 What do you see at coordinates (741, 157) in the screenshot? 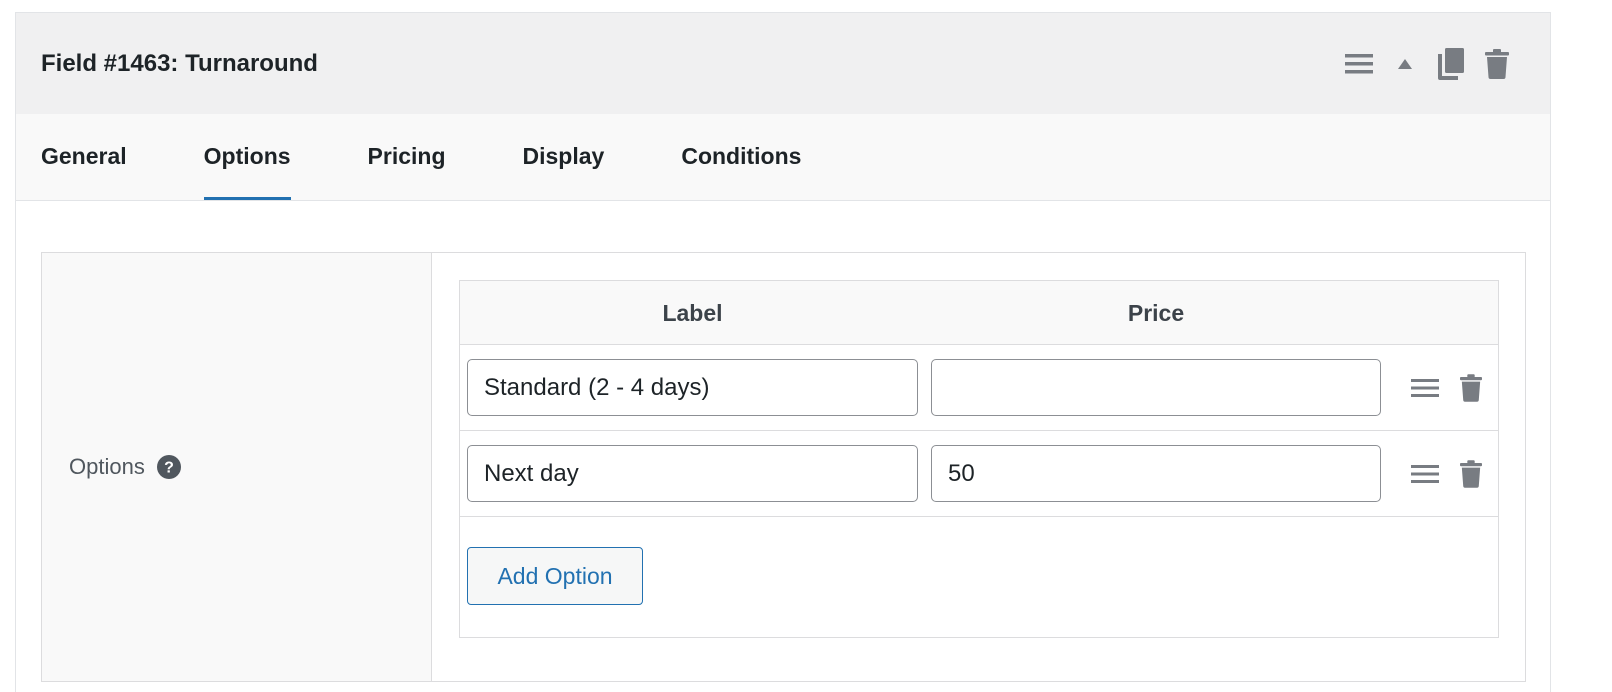
I see `tab-conditions: Conditions` at bounding box center [741, 157].